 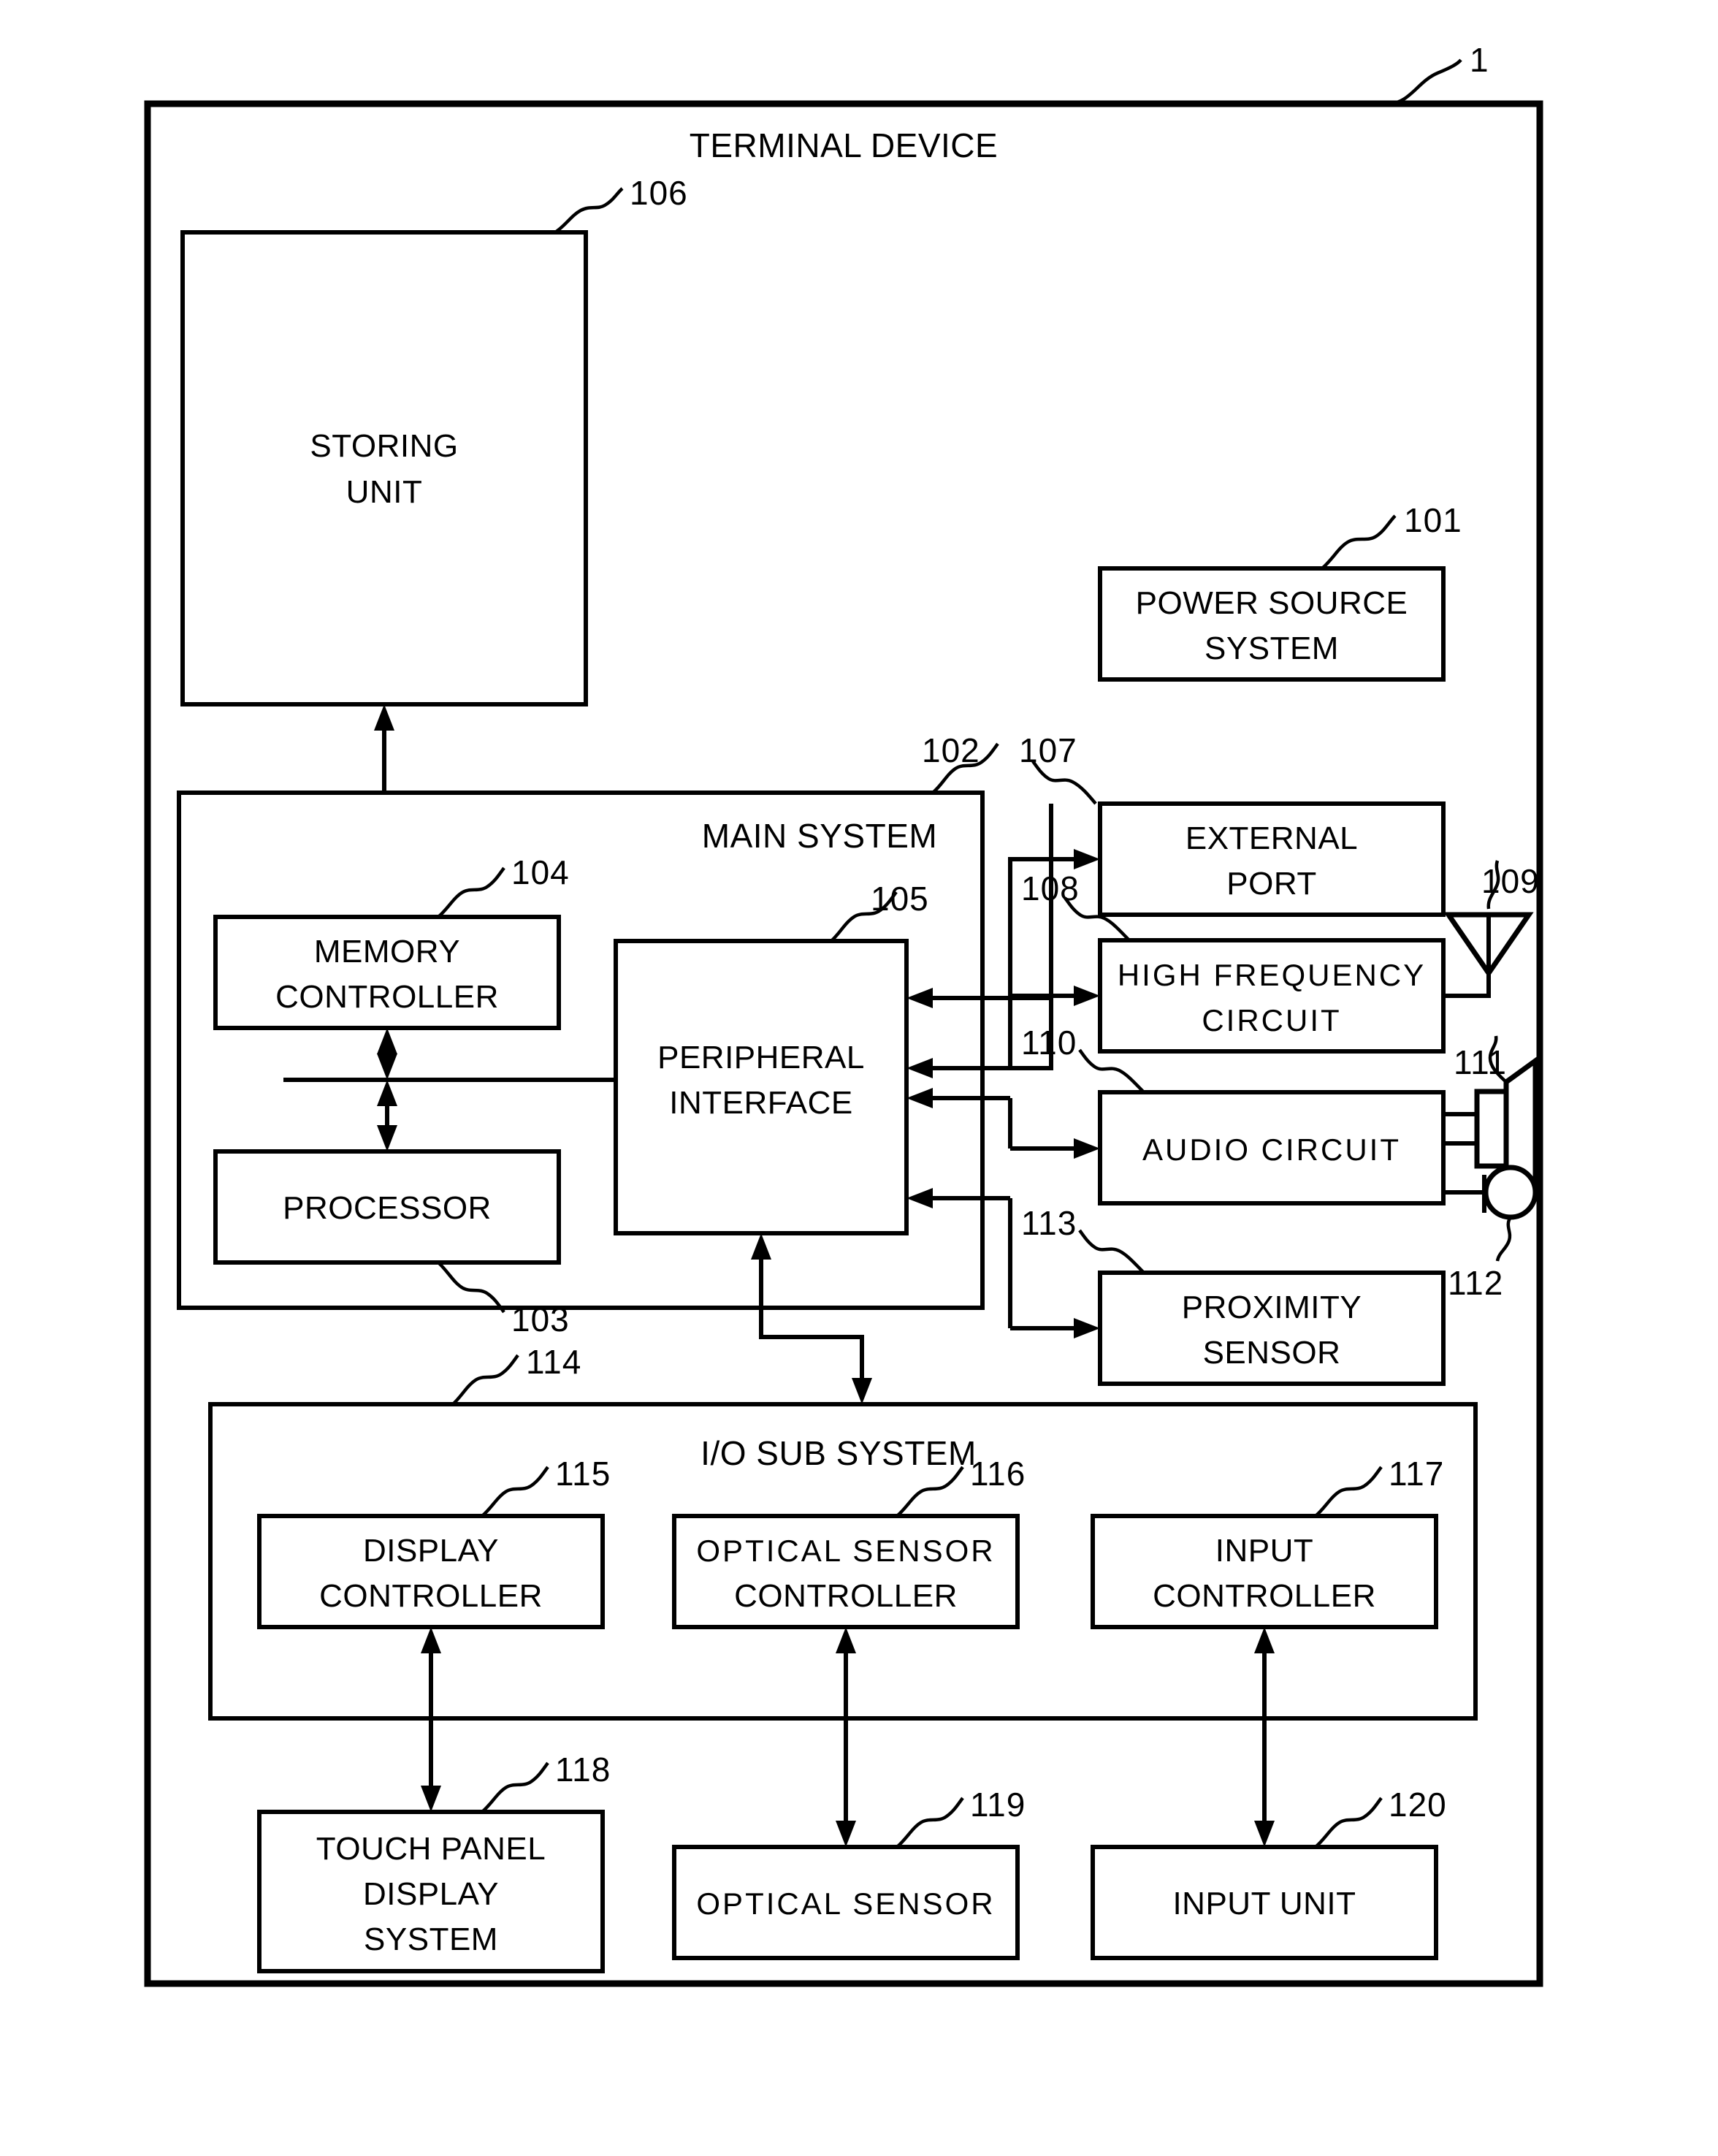 What do you see at coordinates (431, 1551) in the screenshot?
I see `display-controller-label-line1: DISPLAY` at bounding box center [431, 1551].